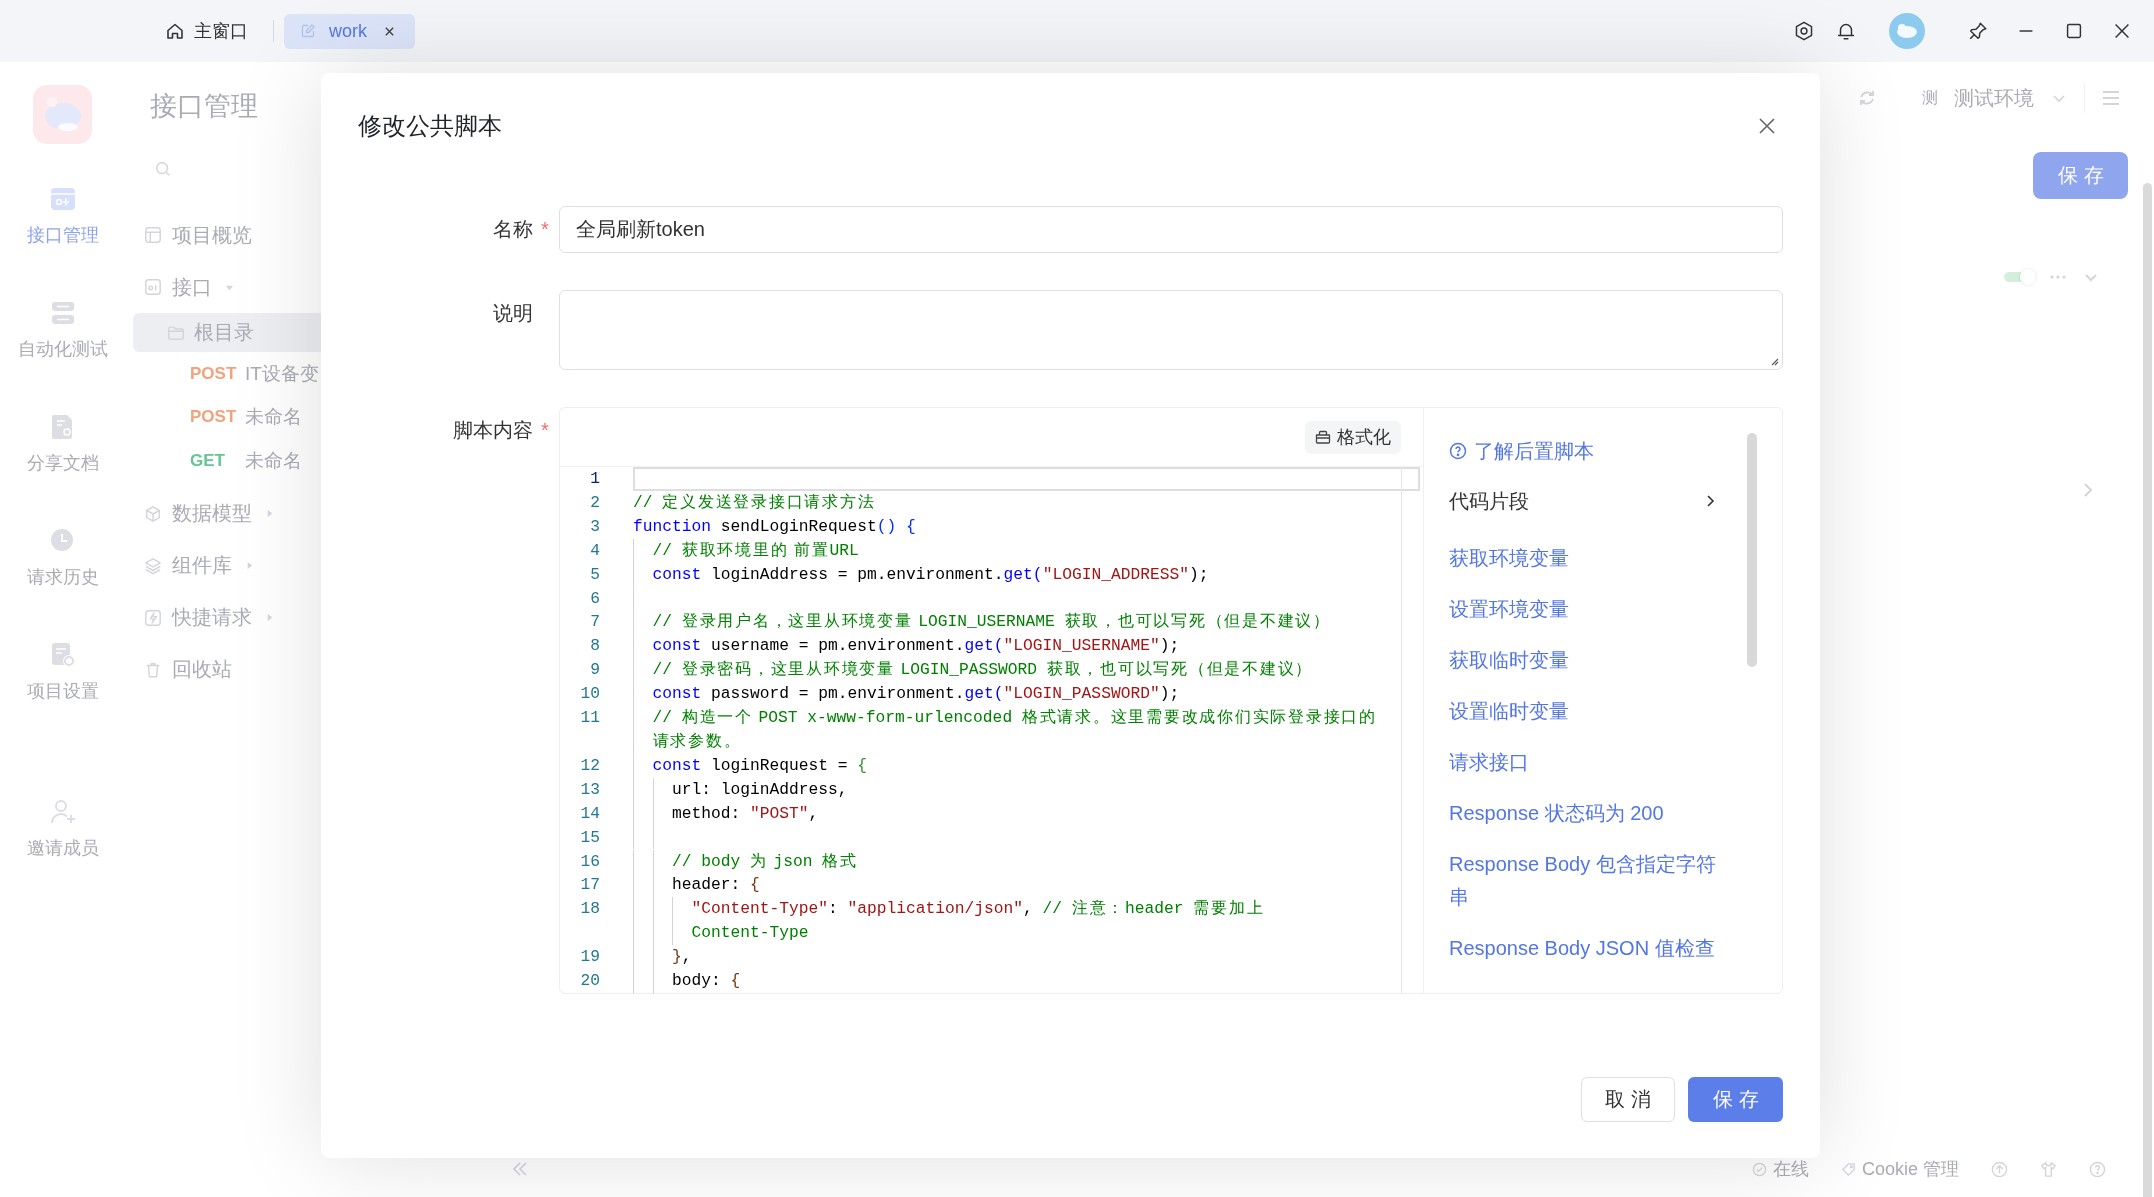  Describe the element at coordinates (1556, 813) in the screenshot. I see `snippet-link: Response 状态码为 200` at that location.